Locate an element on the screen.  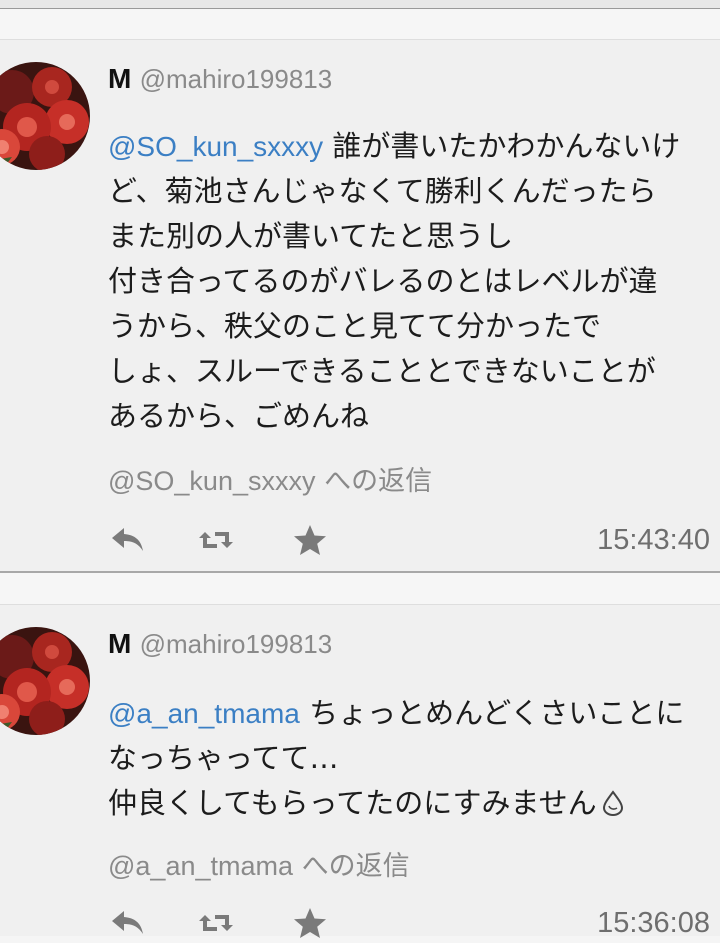
tweet-text-line: @a_an_tmama ちょっとめんどくさいことに is located at coordinates (414, 713).